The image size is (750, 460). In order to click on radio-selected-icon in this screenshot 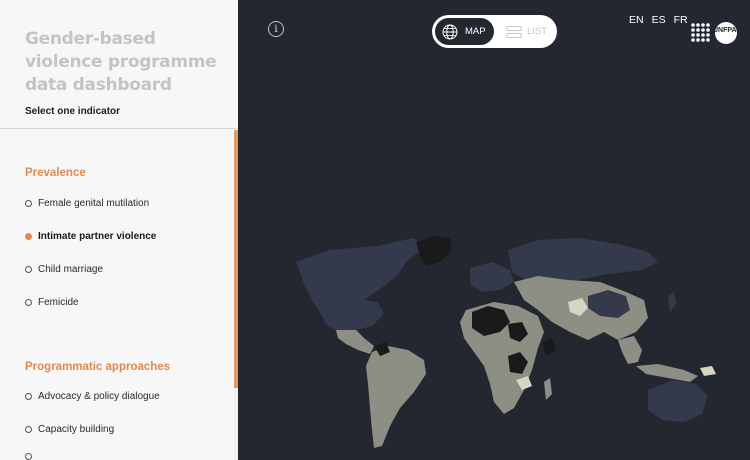, I will do `click(28, 236)`.